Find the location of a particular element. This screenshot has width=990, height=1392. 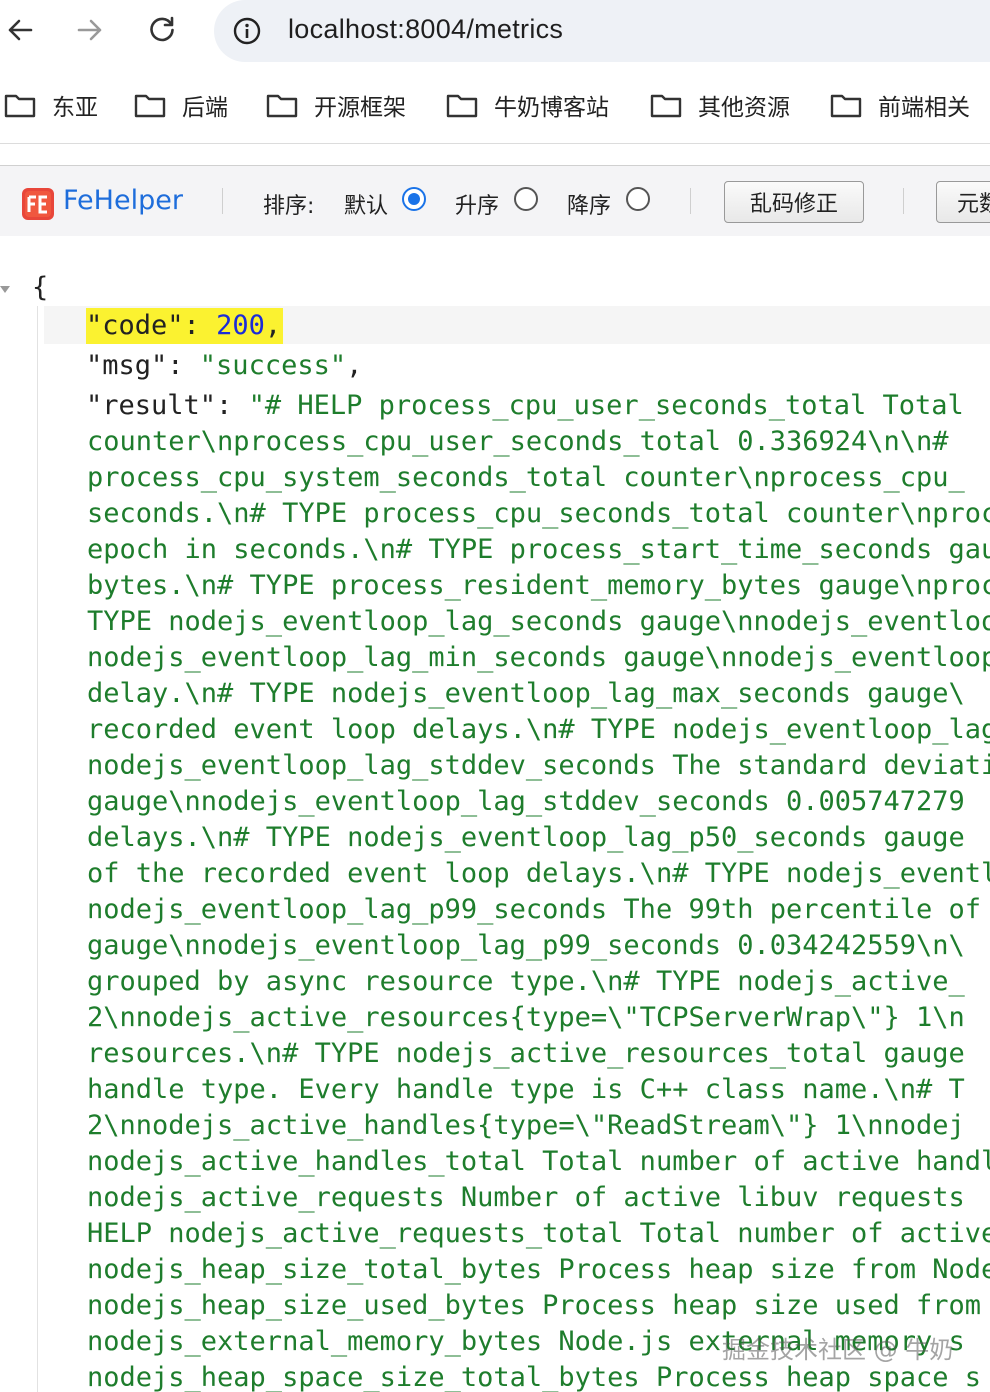

bookmark-label: 前端相关 is located at coordinates (924, 108).